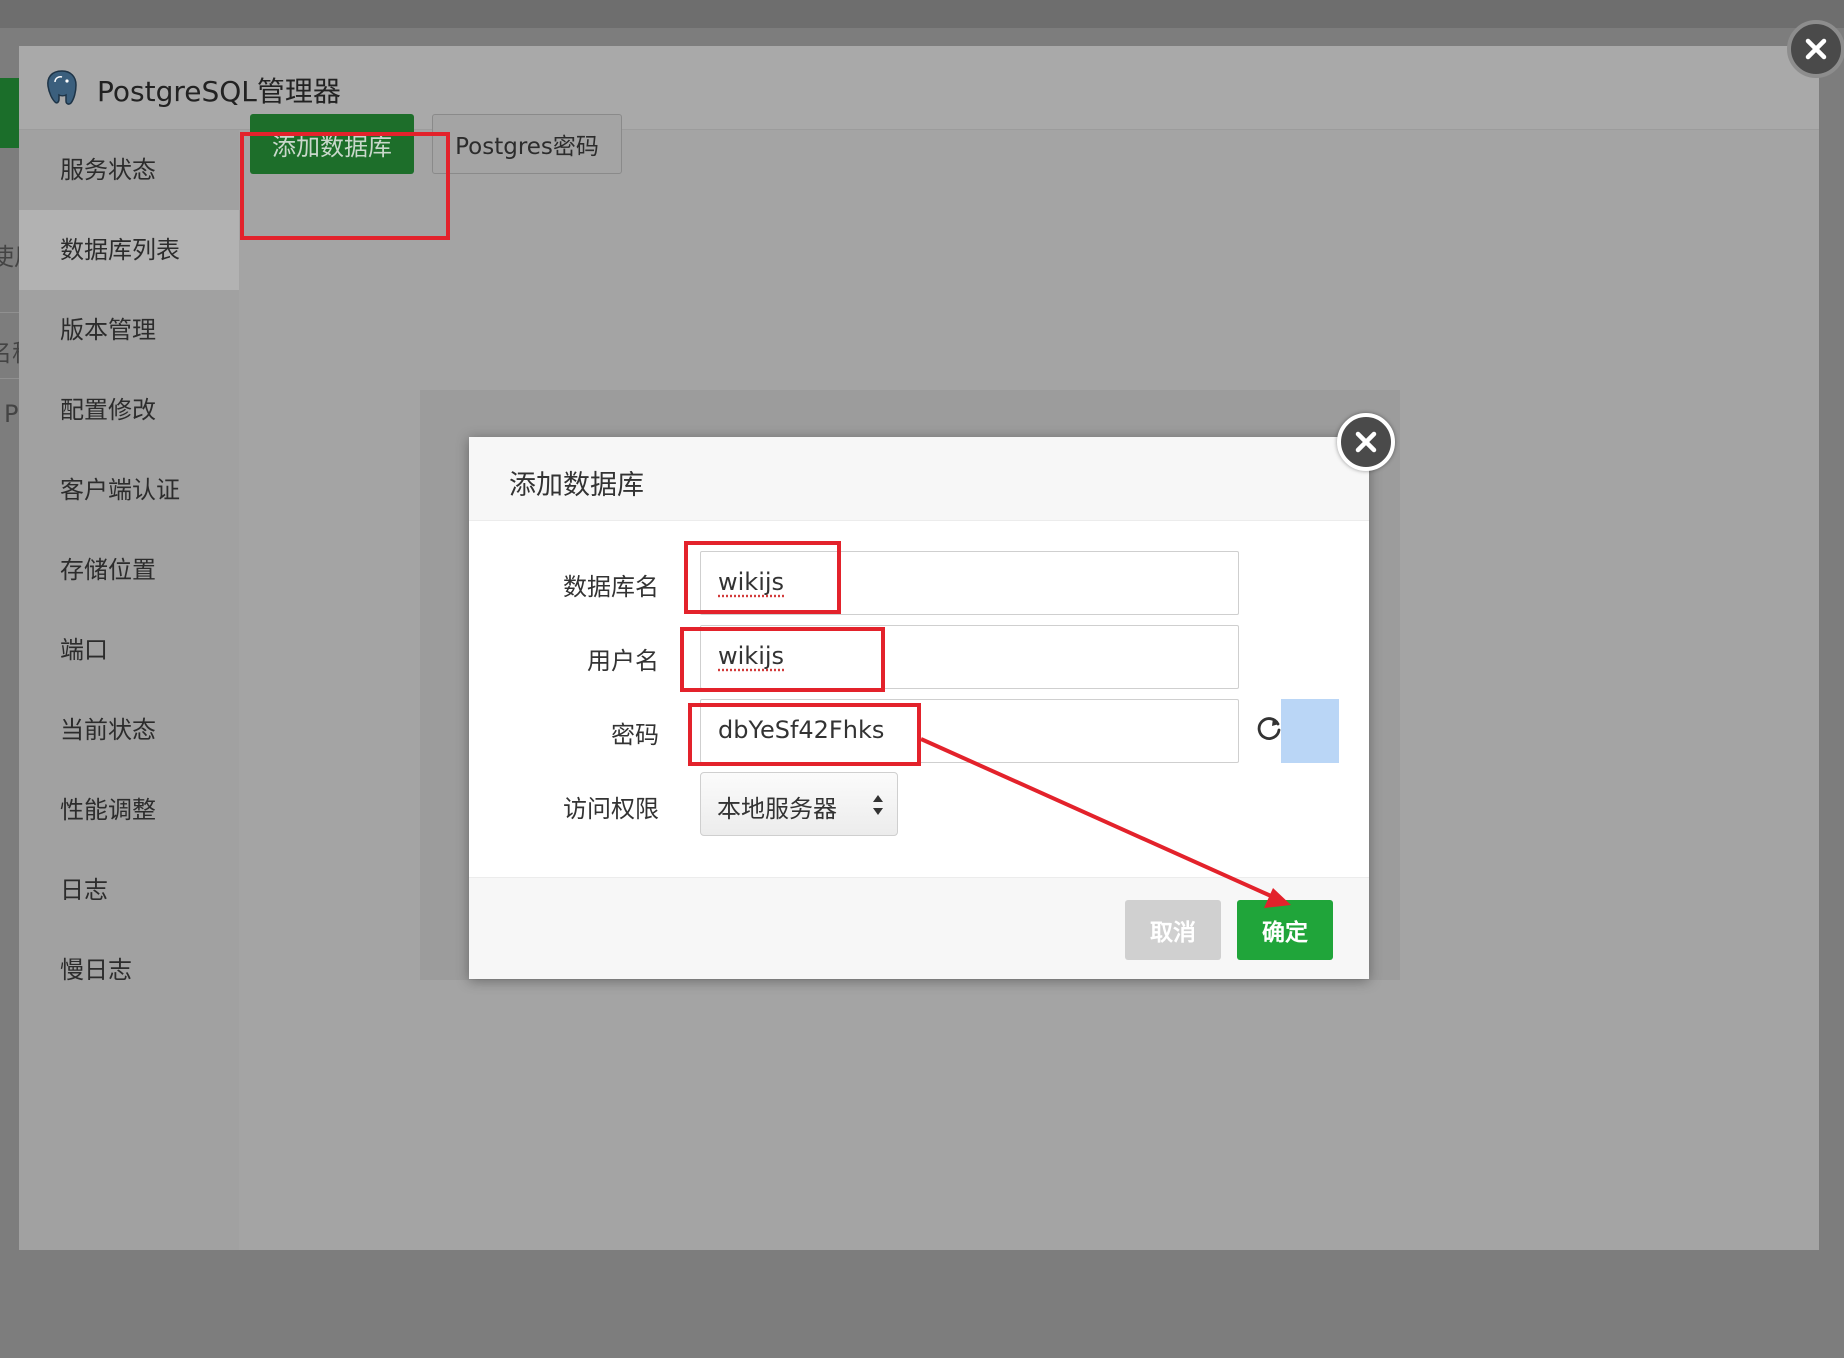 The image size is (1844, 1358). Describe the element at coordinates (62, 88) in the screenshot. I see `postgresql-elephant-icon` at that location.